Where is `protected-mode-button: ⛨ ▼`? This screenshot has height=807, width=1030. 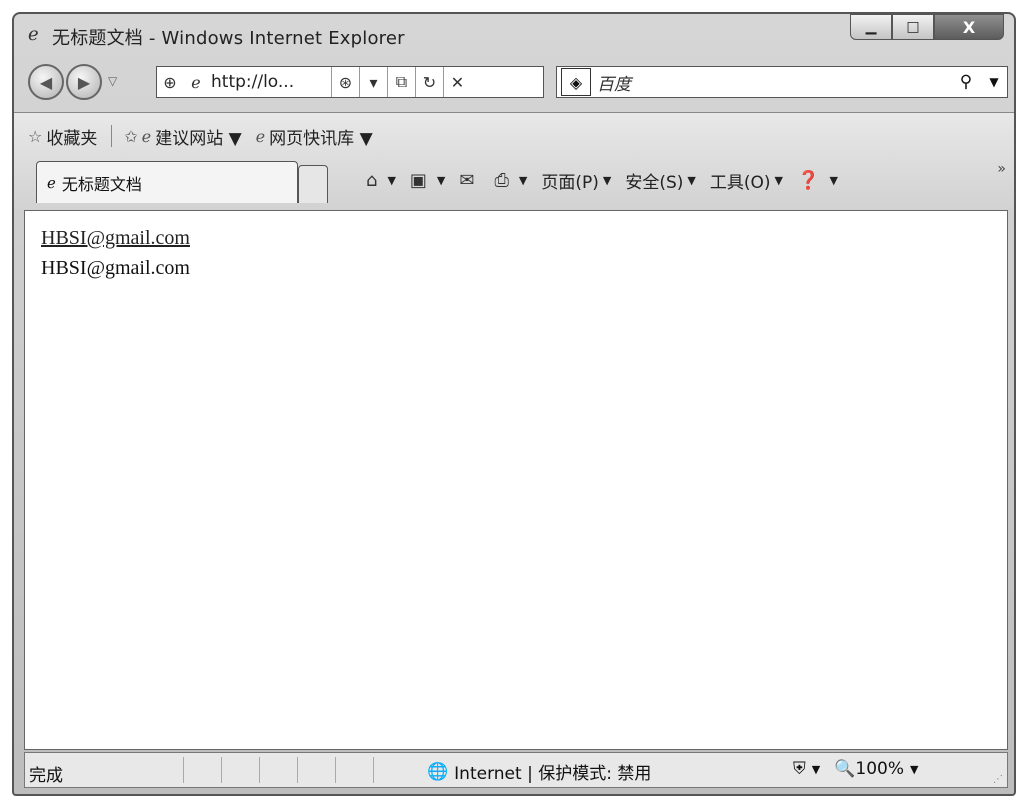
protected-mode-button: ⛨ ▼ is located at coordinates (806, 769).